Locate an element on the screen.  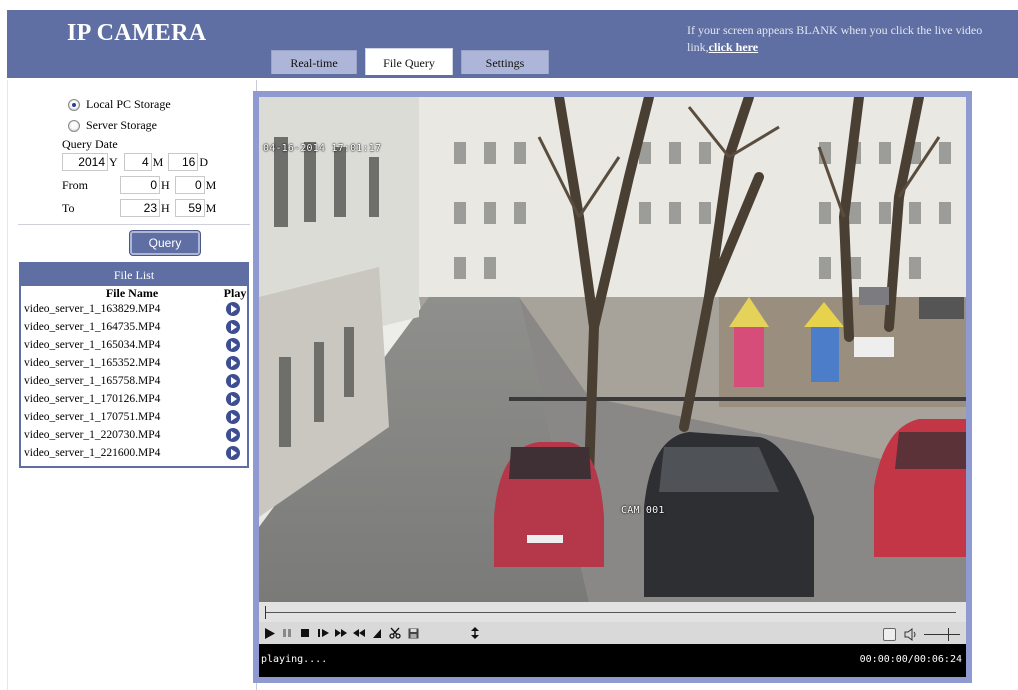
playback-time: 00:00:00/00:06:24 is located at coordinates (910, 659).